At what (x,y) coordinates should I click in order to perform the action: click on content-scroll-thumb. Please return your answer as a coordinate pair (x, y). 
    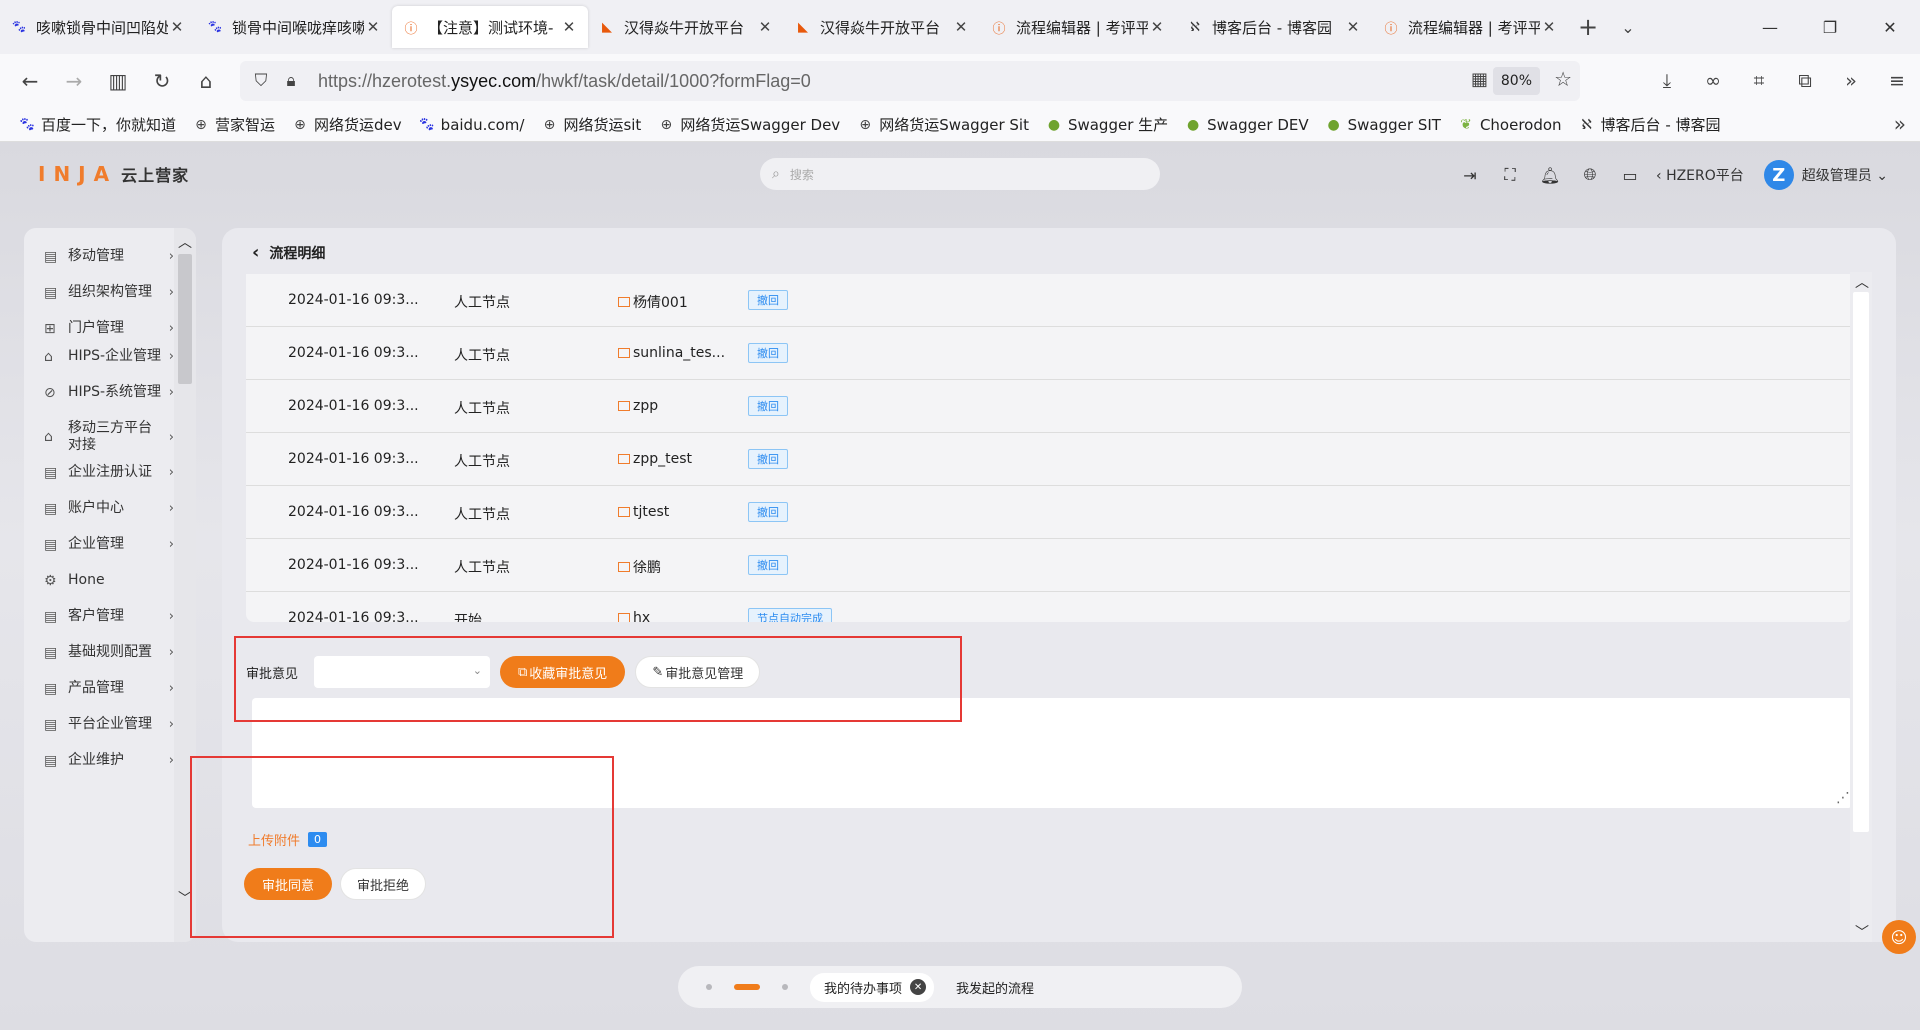
    Looking at the image, I should click on (1861, 562).